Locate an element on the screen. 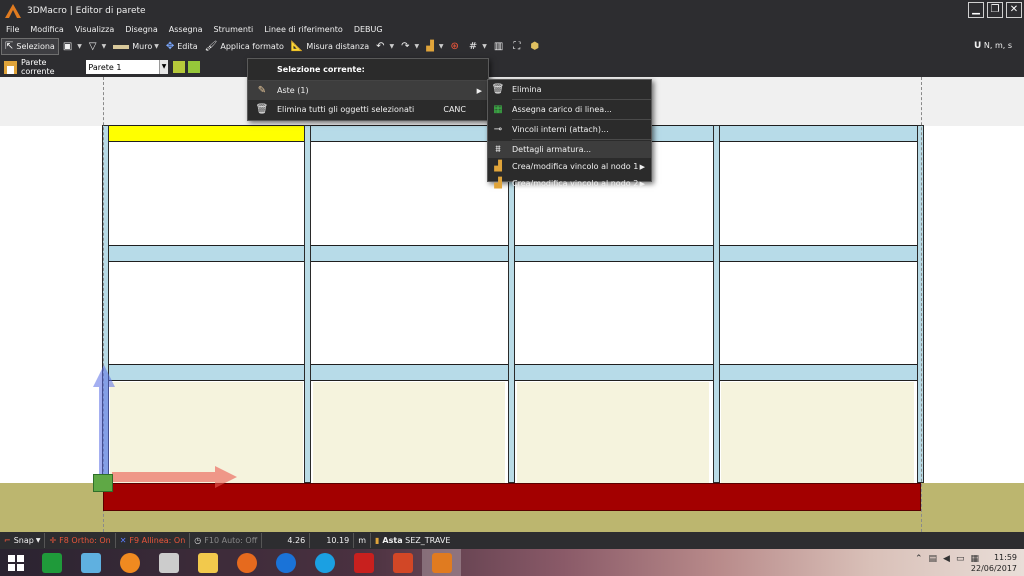 The width and height of the screenshot is (1024, 576). edit-button: ✥ Edita is located at coordinates (182, 46).